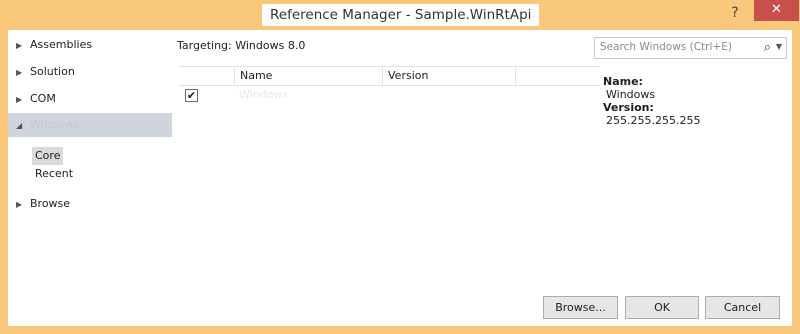  Describe the element at coordinates (90, 125) in the screenshot. I see `nav-item-windows: ◢ Windows` at that location.